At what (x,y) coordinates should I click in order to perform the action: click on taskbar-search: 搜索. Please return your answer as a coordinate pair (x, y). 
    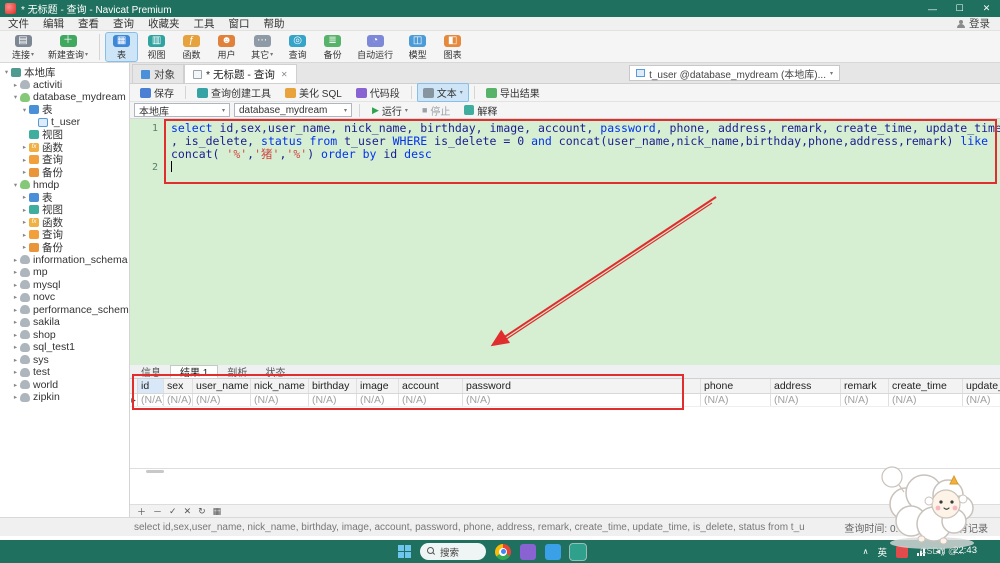
    Looking at the image, I should click on (453, 551).